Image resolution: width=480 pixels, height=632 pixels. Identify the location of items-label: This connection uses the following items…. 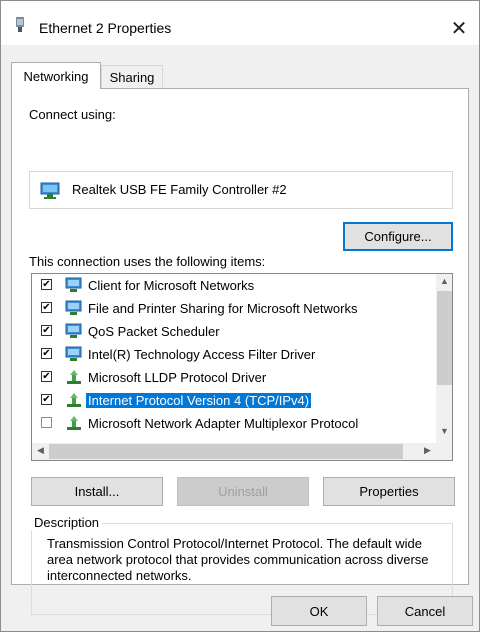
(147, 261).